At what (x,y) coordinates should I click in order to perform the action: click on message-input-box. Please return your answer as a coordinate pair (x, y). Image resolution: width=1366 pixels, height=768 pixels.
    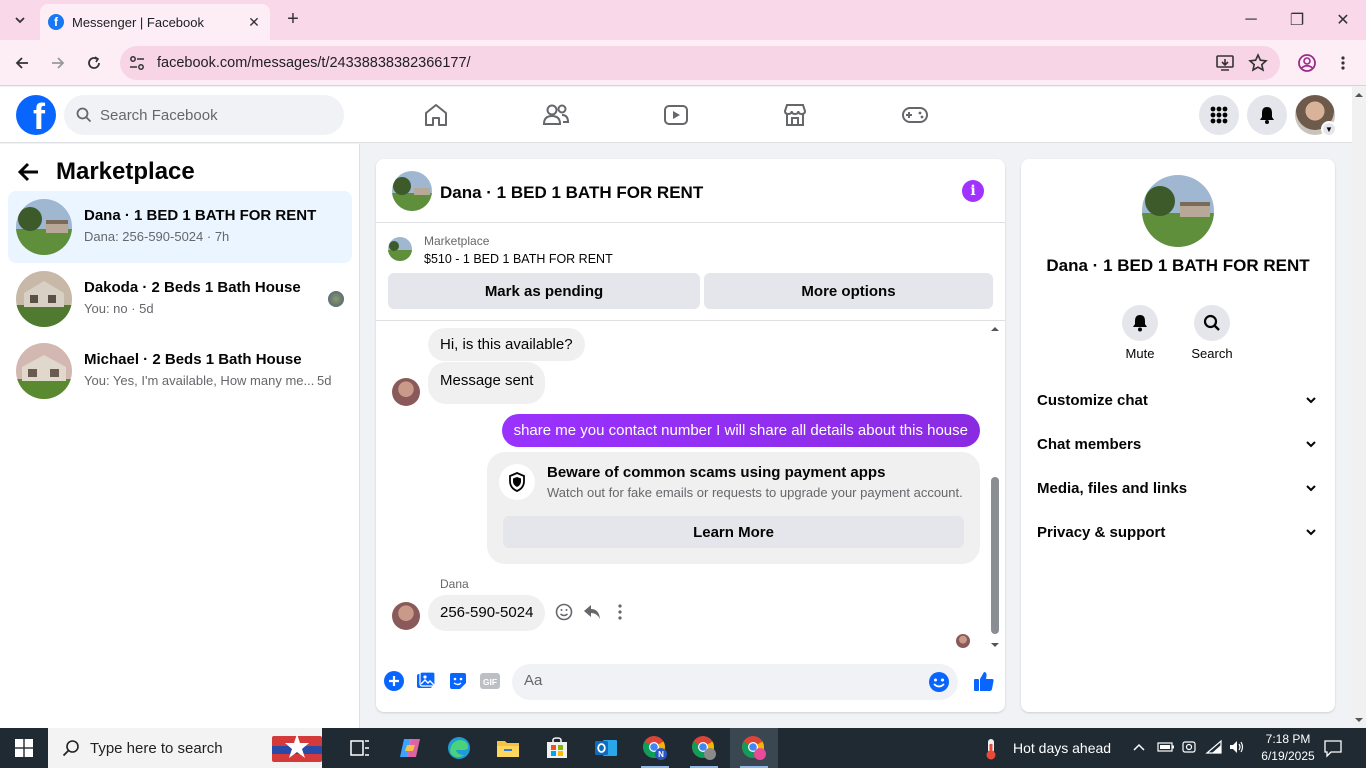
    Looking at the image, I should click on (735, 682).